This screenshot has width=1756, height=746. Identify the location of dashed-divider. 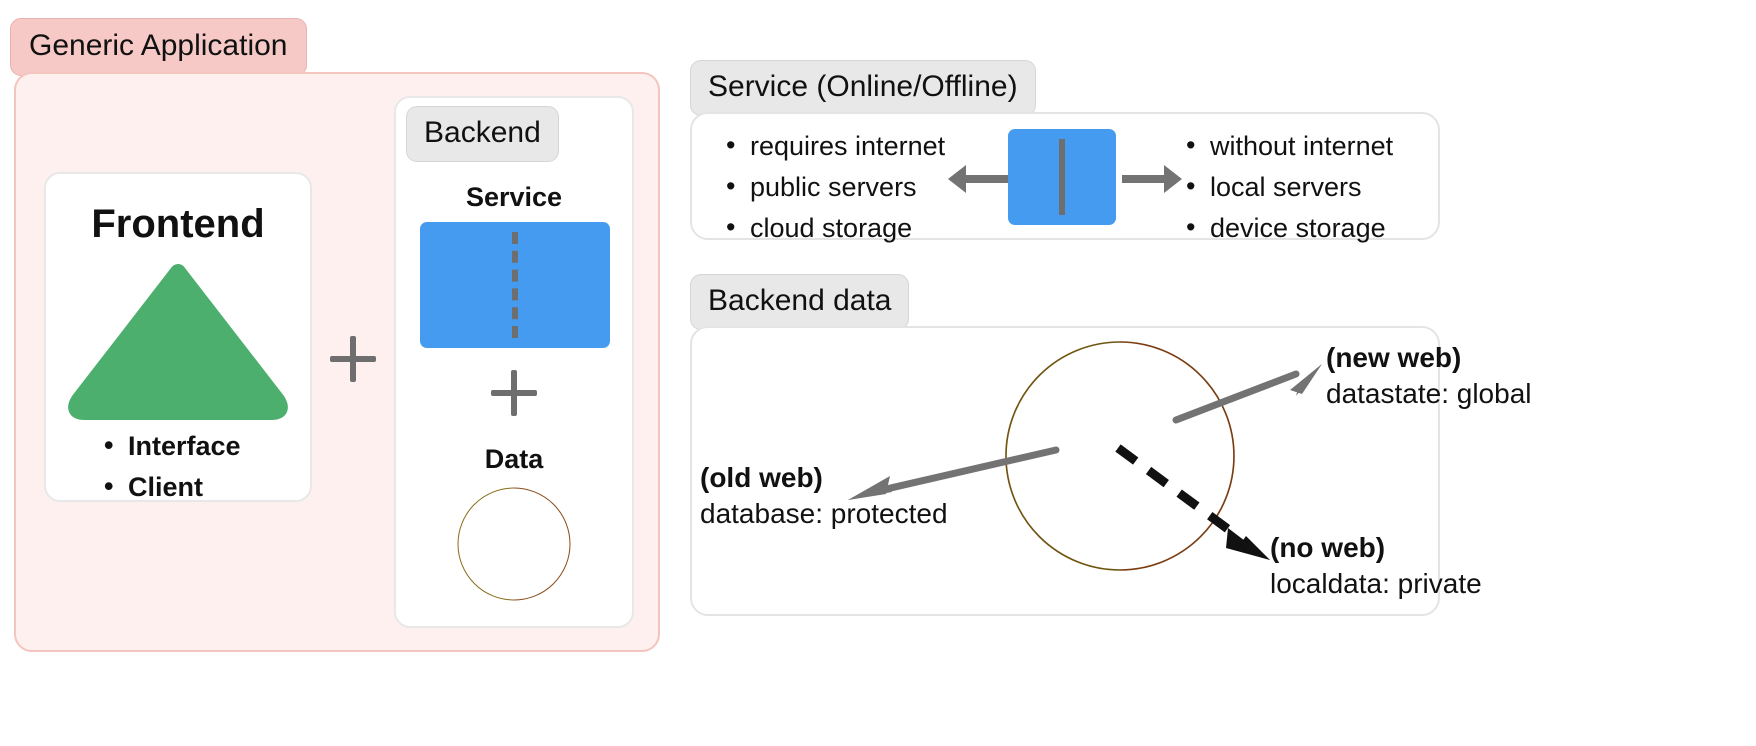
(515, 285).